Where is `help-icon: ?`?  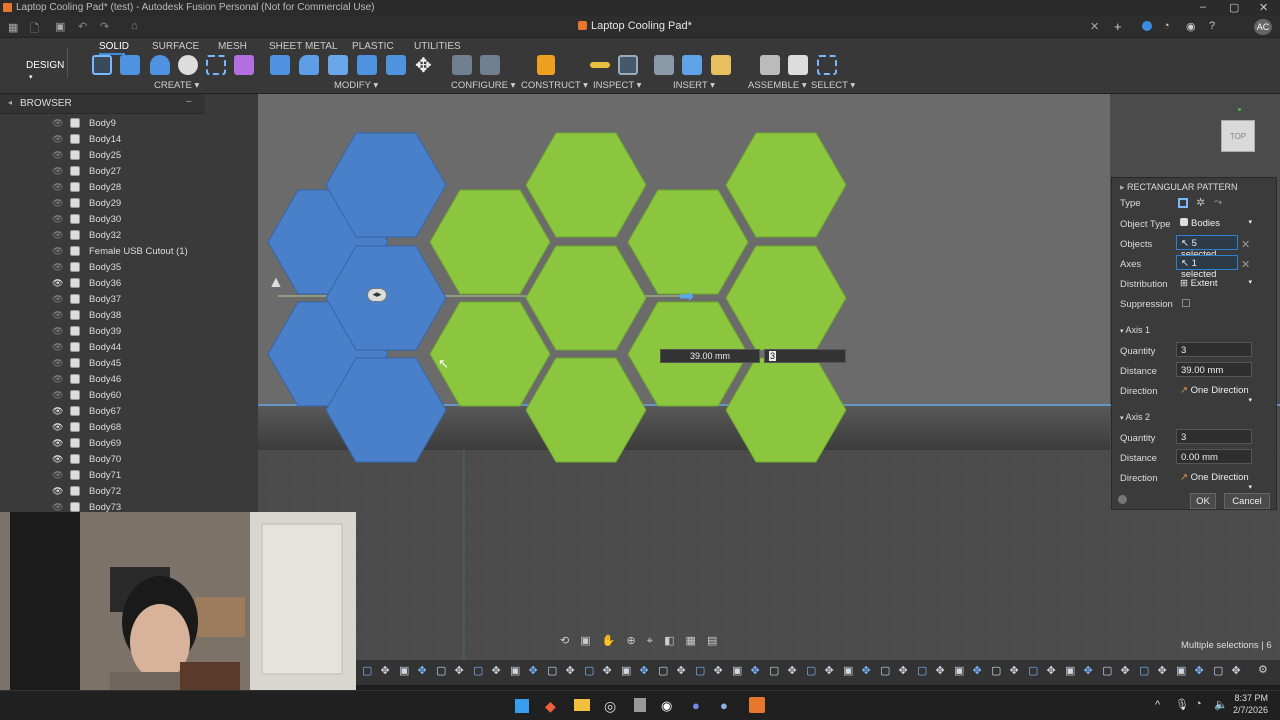
help-icon: ? is located at coordinates (1212, 26).